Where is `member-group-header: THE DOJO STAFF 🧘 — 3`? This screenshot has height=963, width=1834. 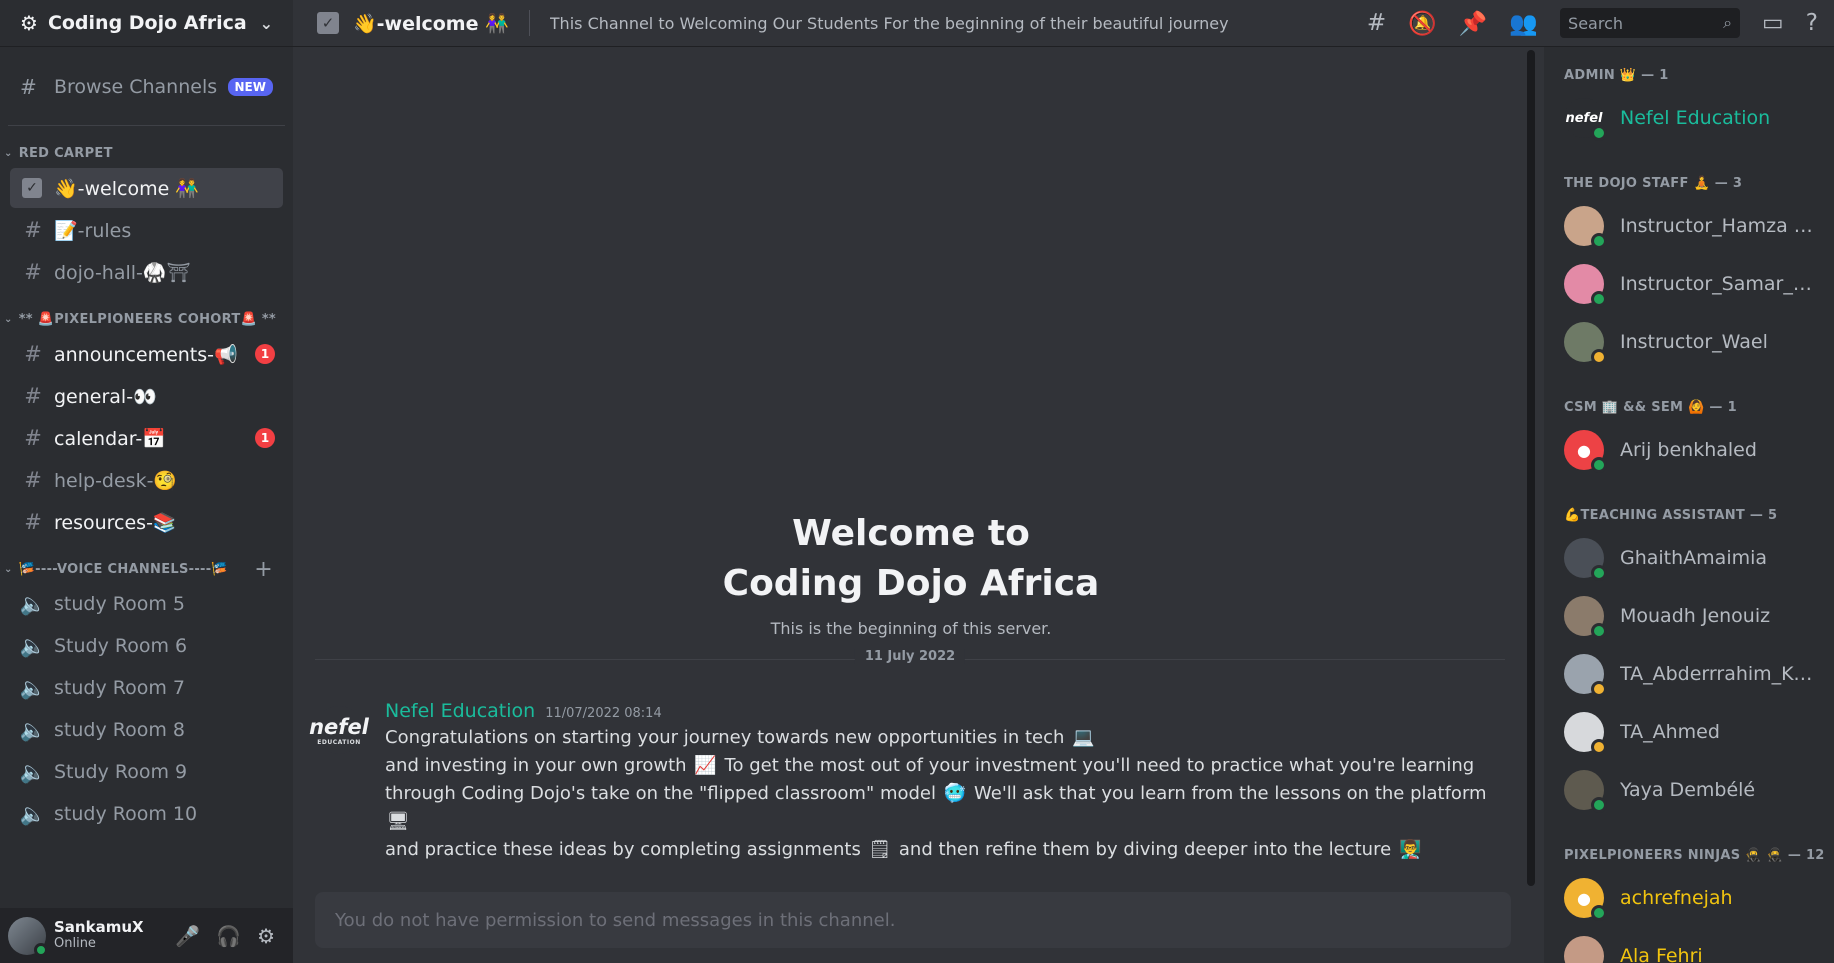 member-group-header: THE DOJO STAFF 🧘 — 3 is located at coordinates (1653, 183).